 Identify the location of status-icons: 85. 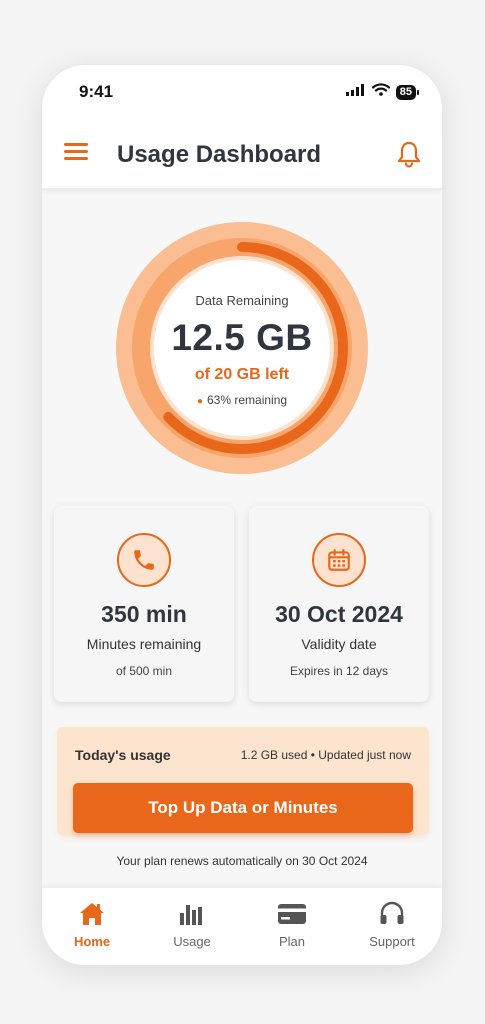
(382, 92).